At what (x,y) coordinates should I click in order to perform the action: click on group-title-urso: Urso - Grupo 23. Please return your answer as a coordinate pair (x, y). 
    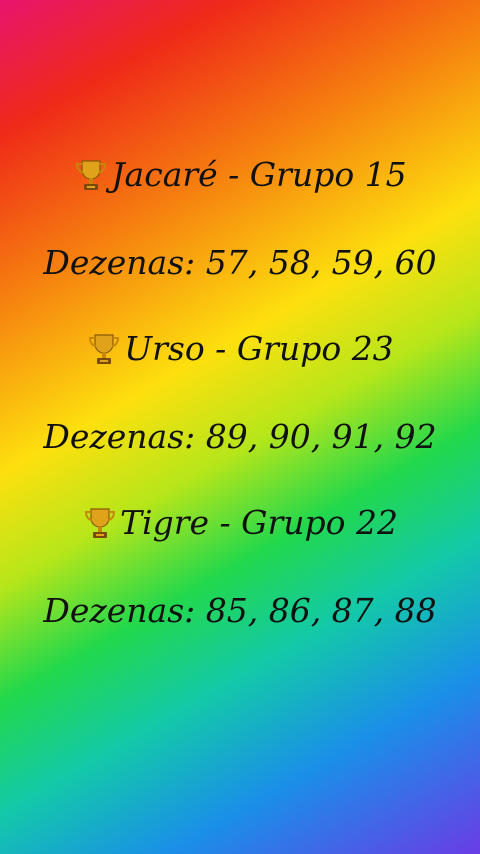
    Looking at the image, I should click on (240, 349).